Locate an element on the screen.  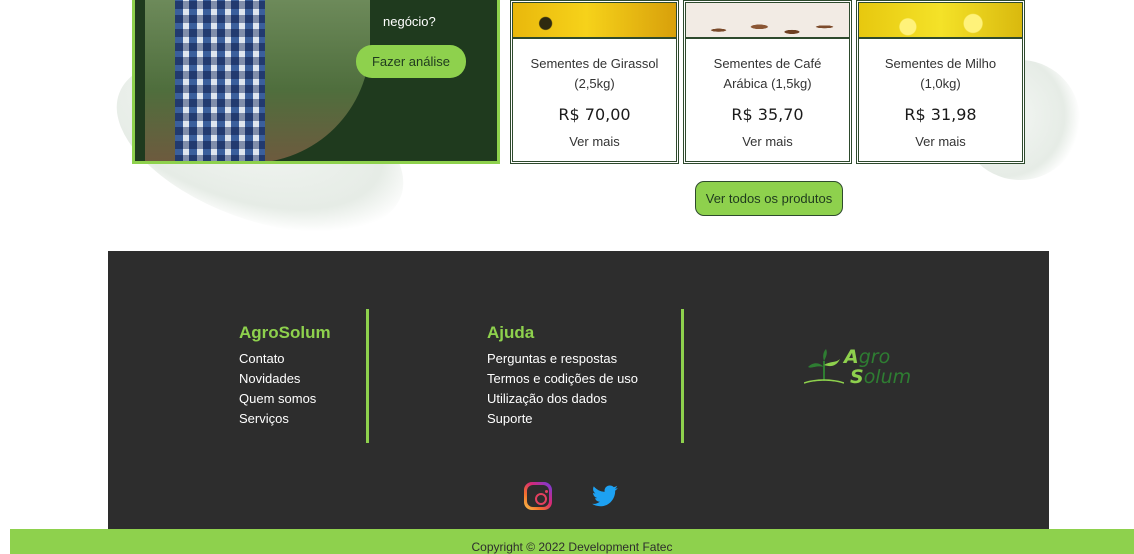
footer-link-novidades: Novidades is located at coordinates (285, 379).